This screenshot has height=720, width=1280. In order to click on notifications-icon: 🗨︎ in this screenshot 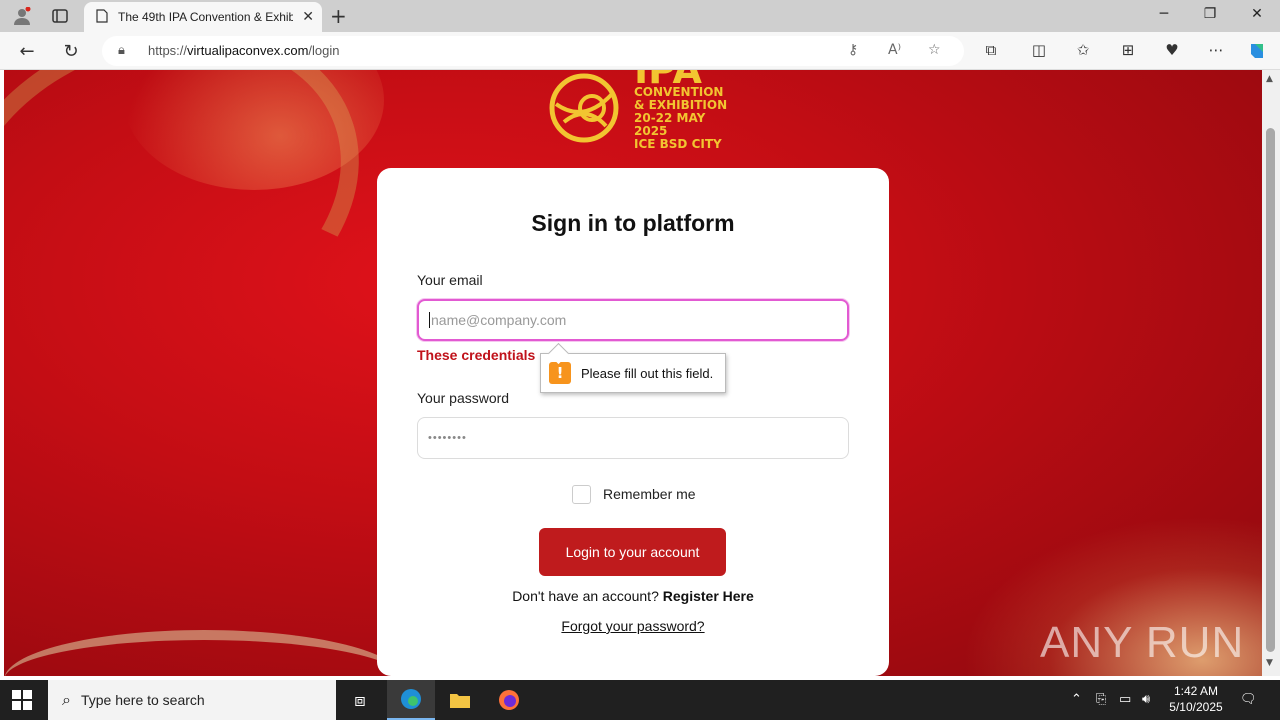, I will do `click(1248, 699)`.